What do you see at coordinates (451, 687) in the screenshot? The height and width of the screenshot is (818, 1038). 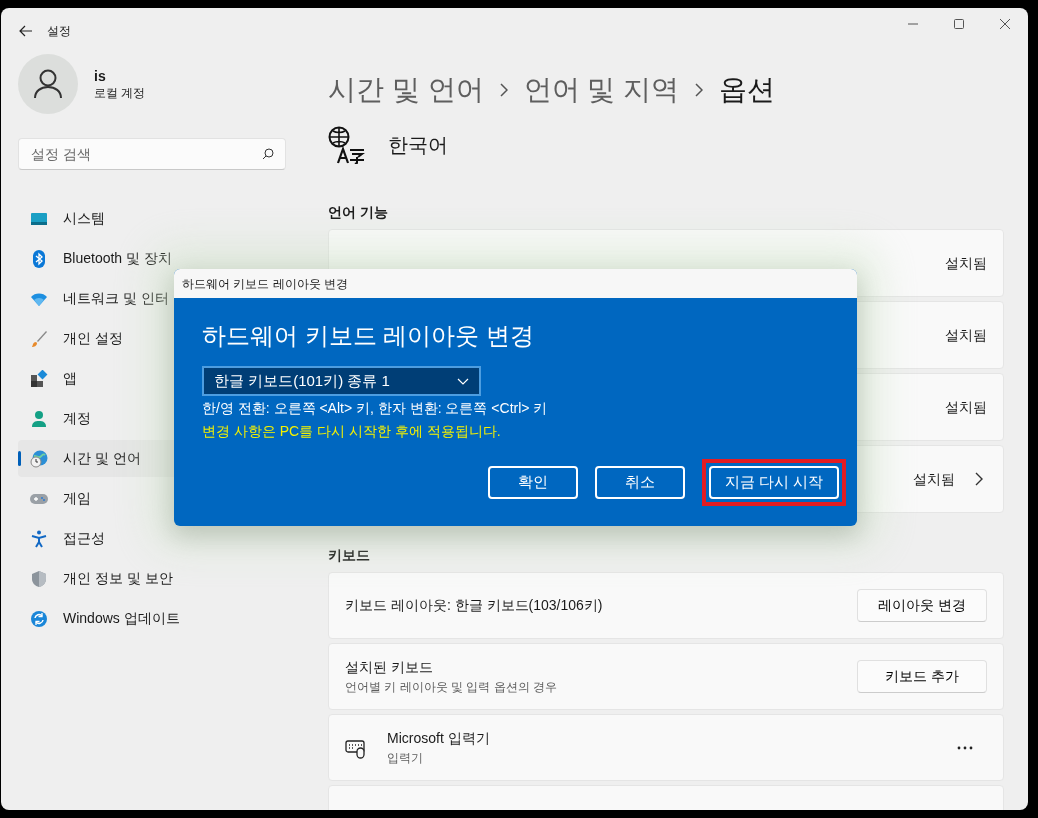 I see `setting-description: 언어별 키 레이아웃 및 입력 옵션의 경우` at bounding box center [451, 687].